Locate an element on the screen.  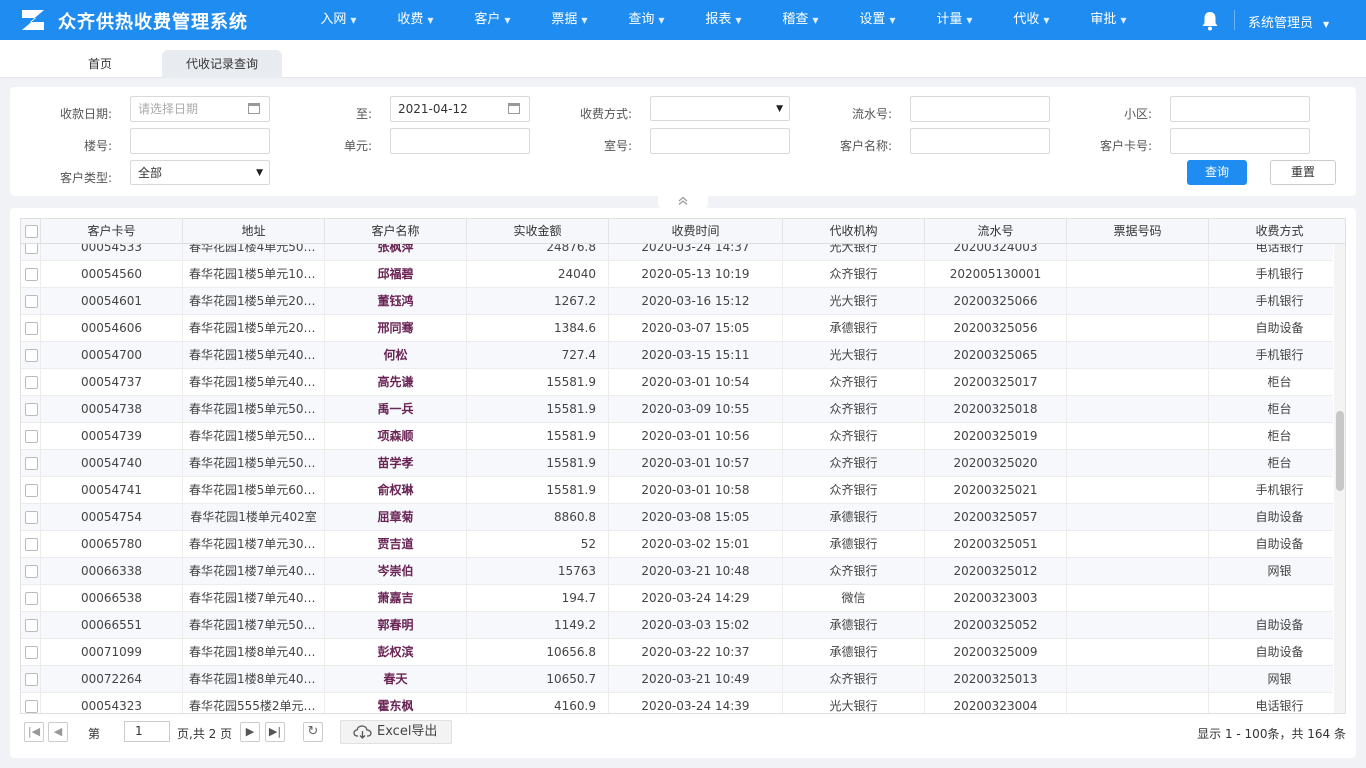
next-page-button: ▶ is located at coordinates (250, 732).